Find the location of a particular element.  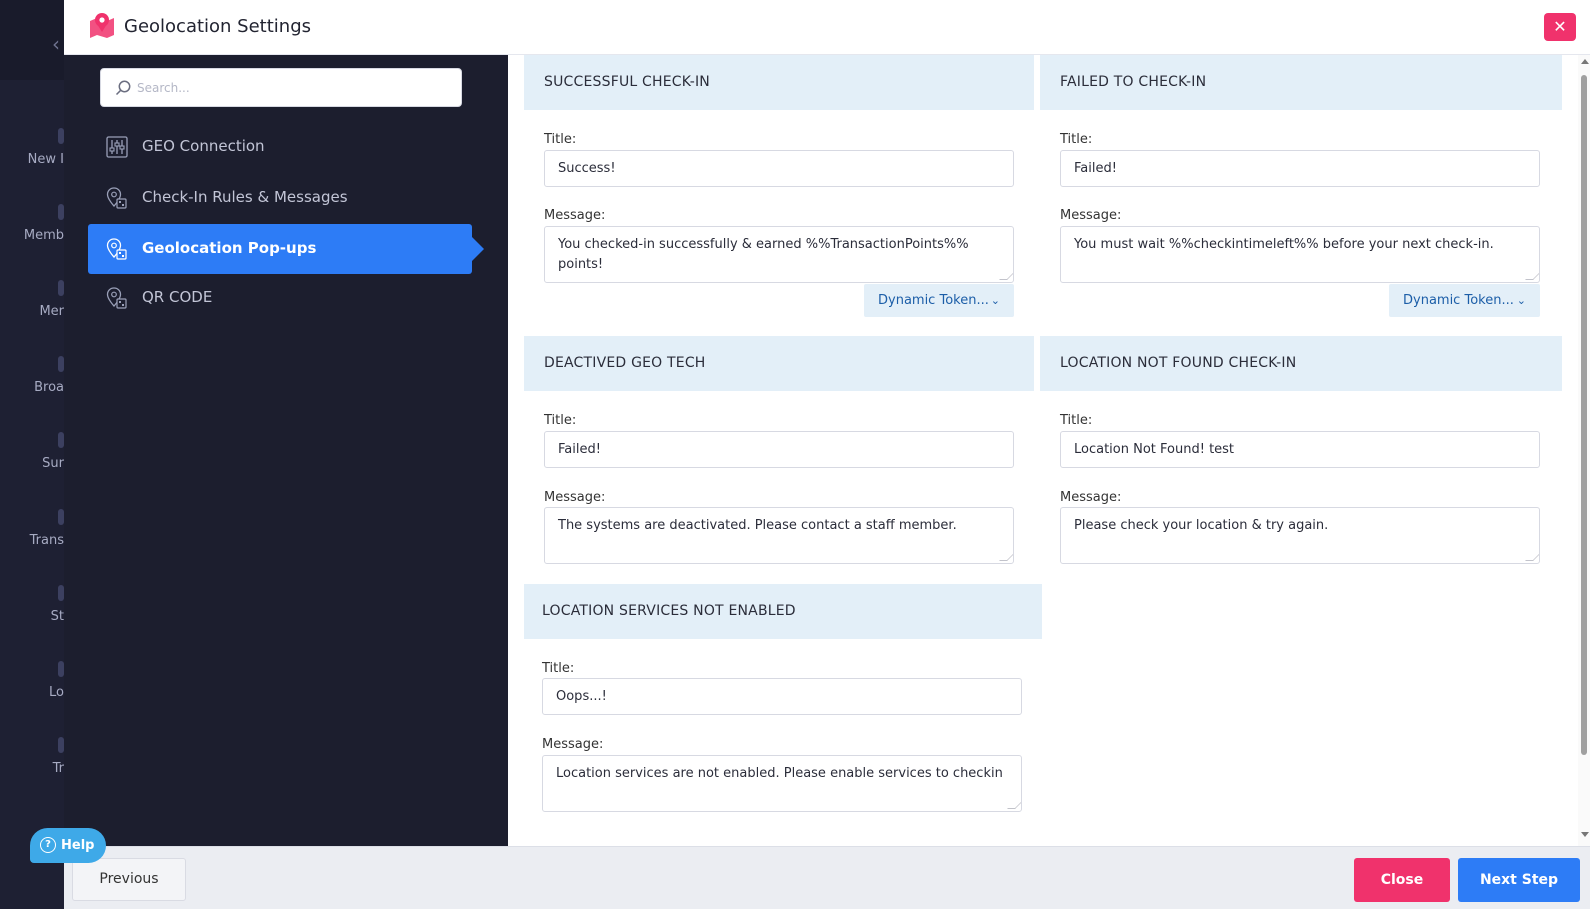

message-textarea: Please check your location & try again. is located at coordinates (1300, 535).